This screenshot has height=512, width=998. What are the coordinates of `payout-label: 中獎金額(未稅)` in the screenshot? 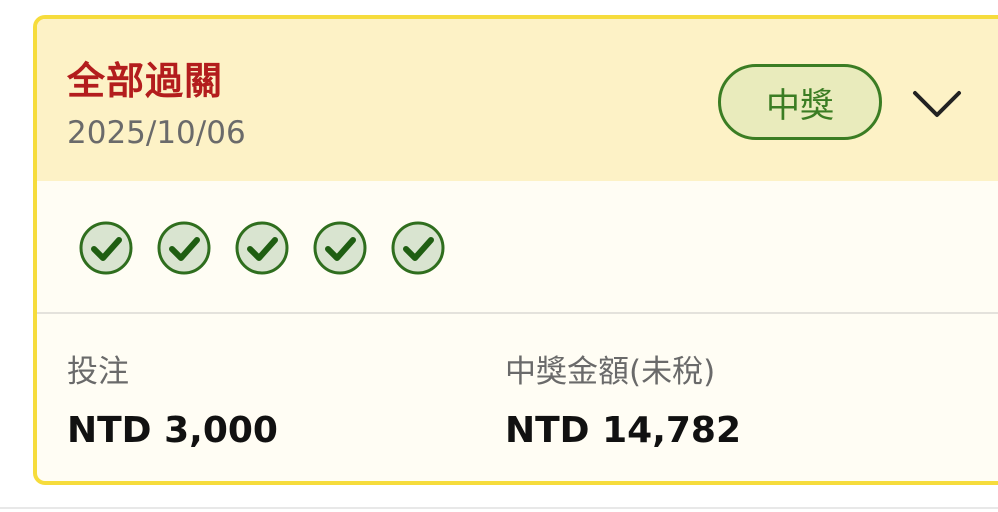 It's located at (610, 372).